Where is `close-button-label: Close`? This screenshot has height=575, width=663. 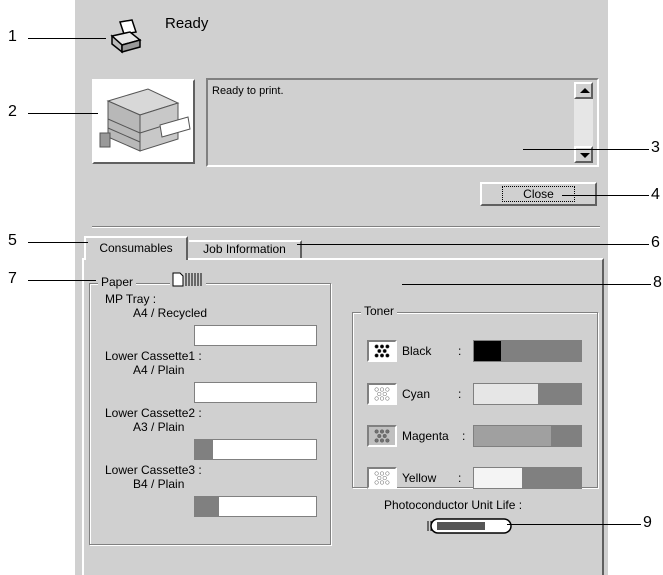 close-button-label: Close is located at coordinates (538, 194).